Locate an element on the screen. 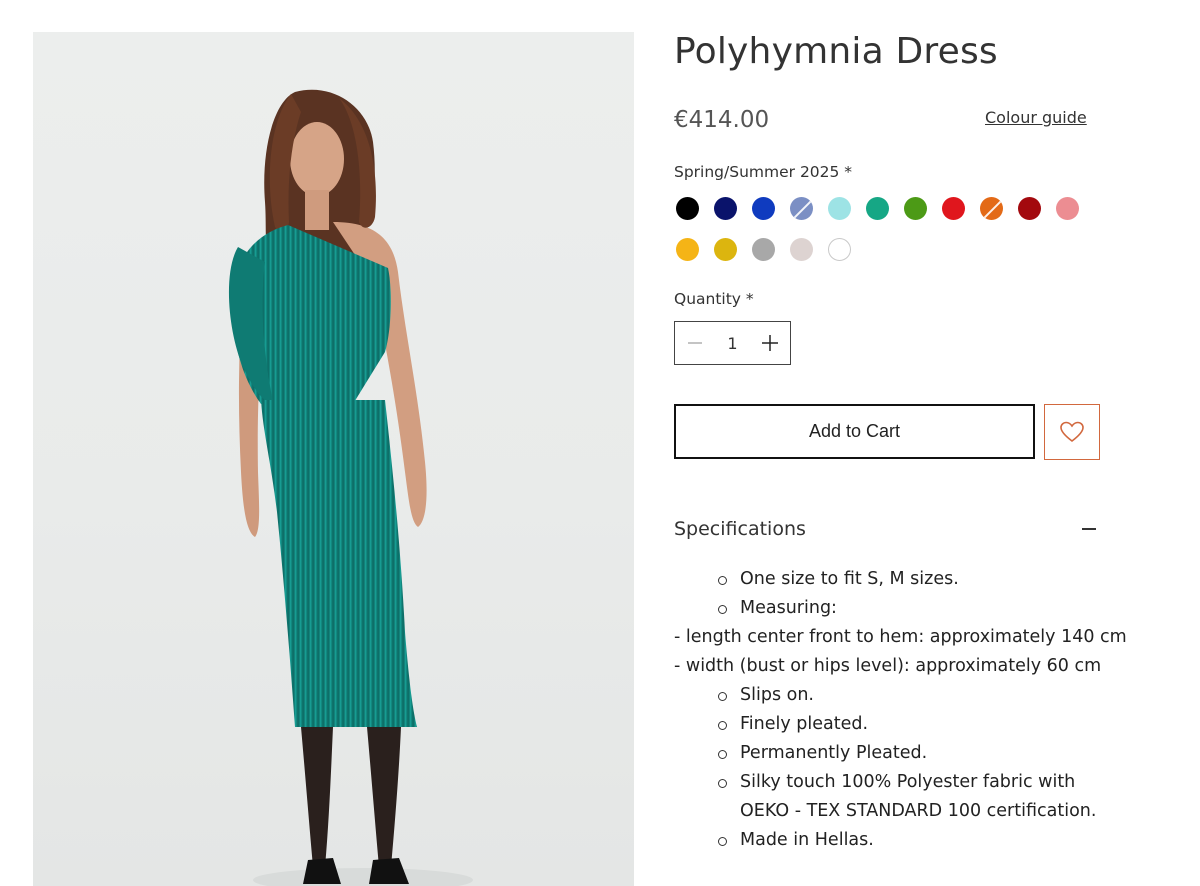 This screenshot has height=886, width=1200. heart-icon is located at coordinates (1072, 432).